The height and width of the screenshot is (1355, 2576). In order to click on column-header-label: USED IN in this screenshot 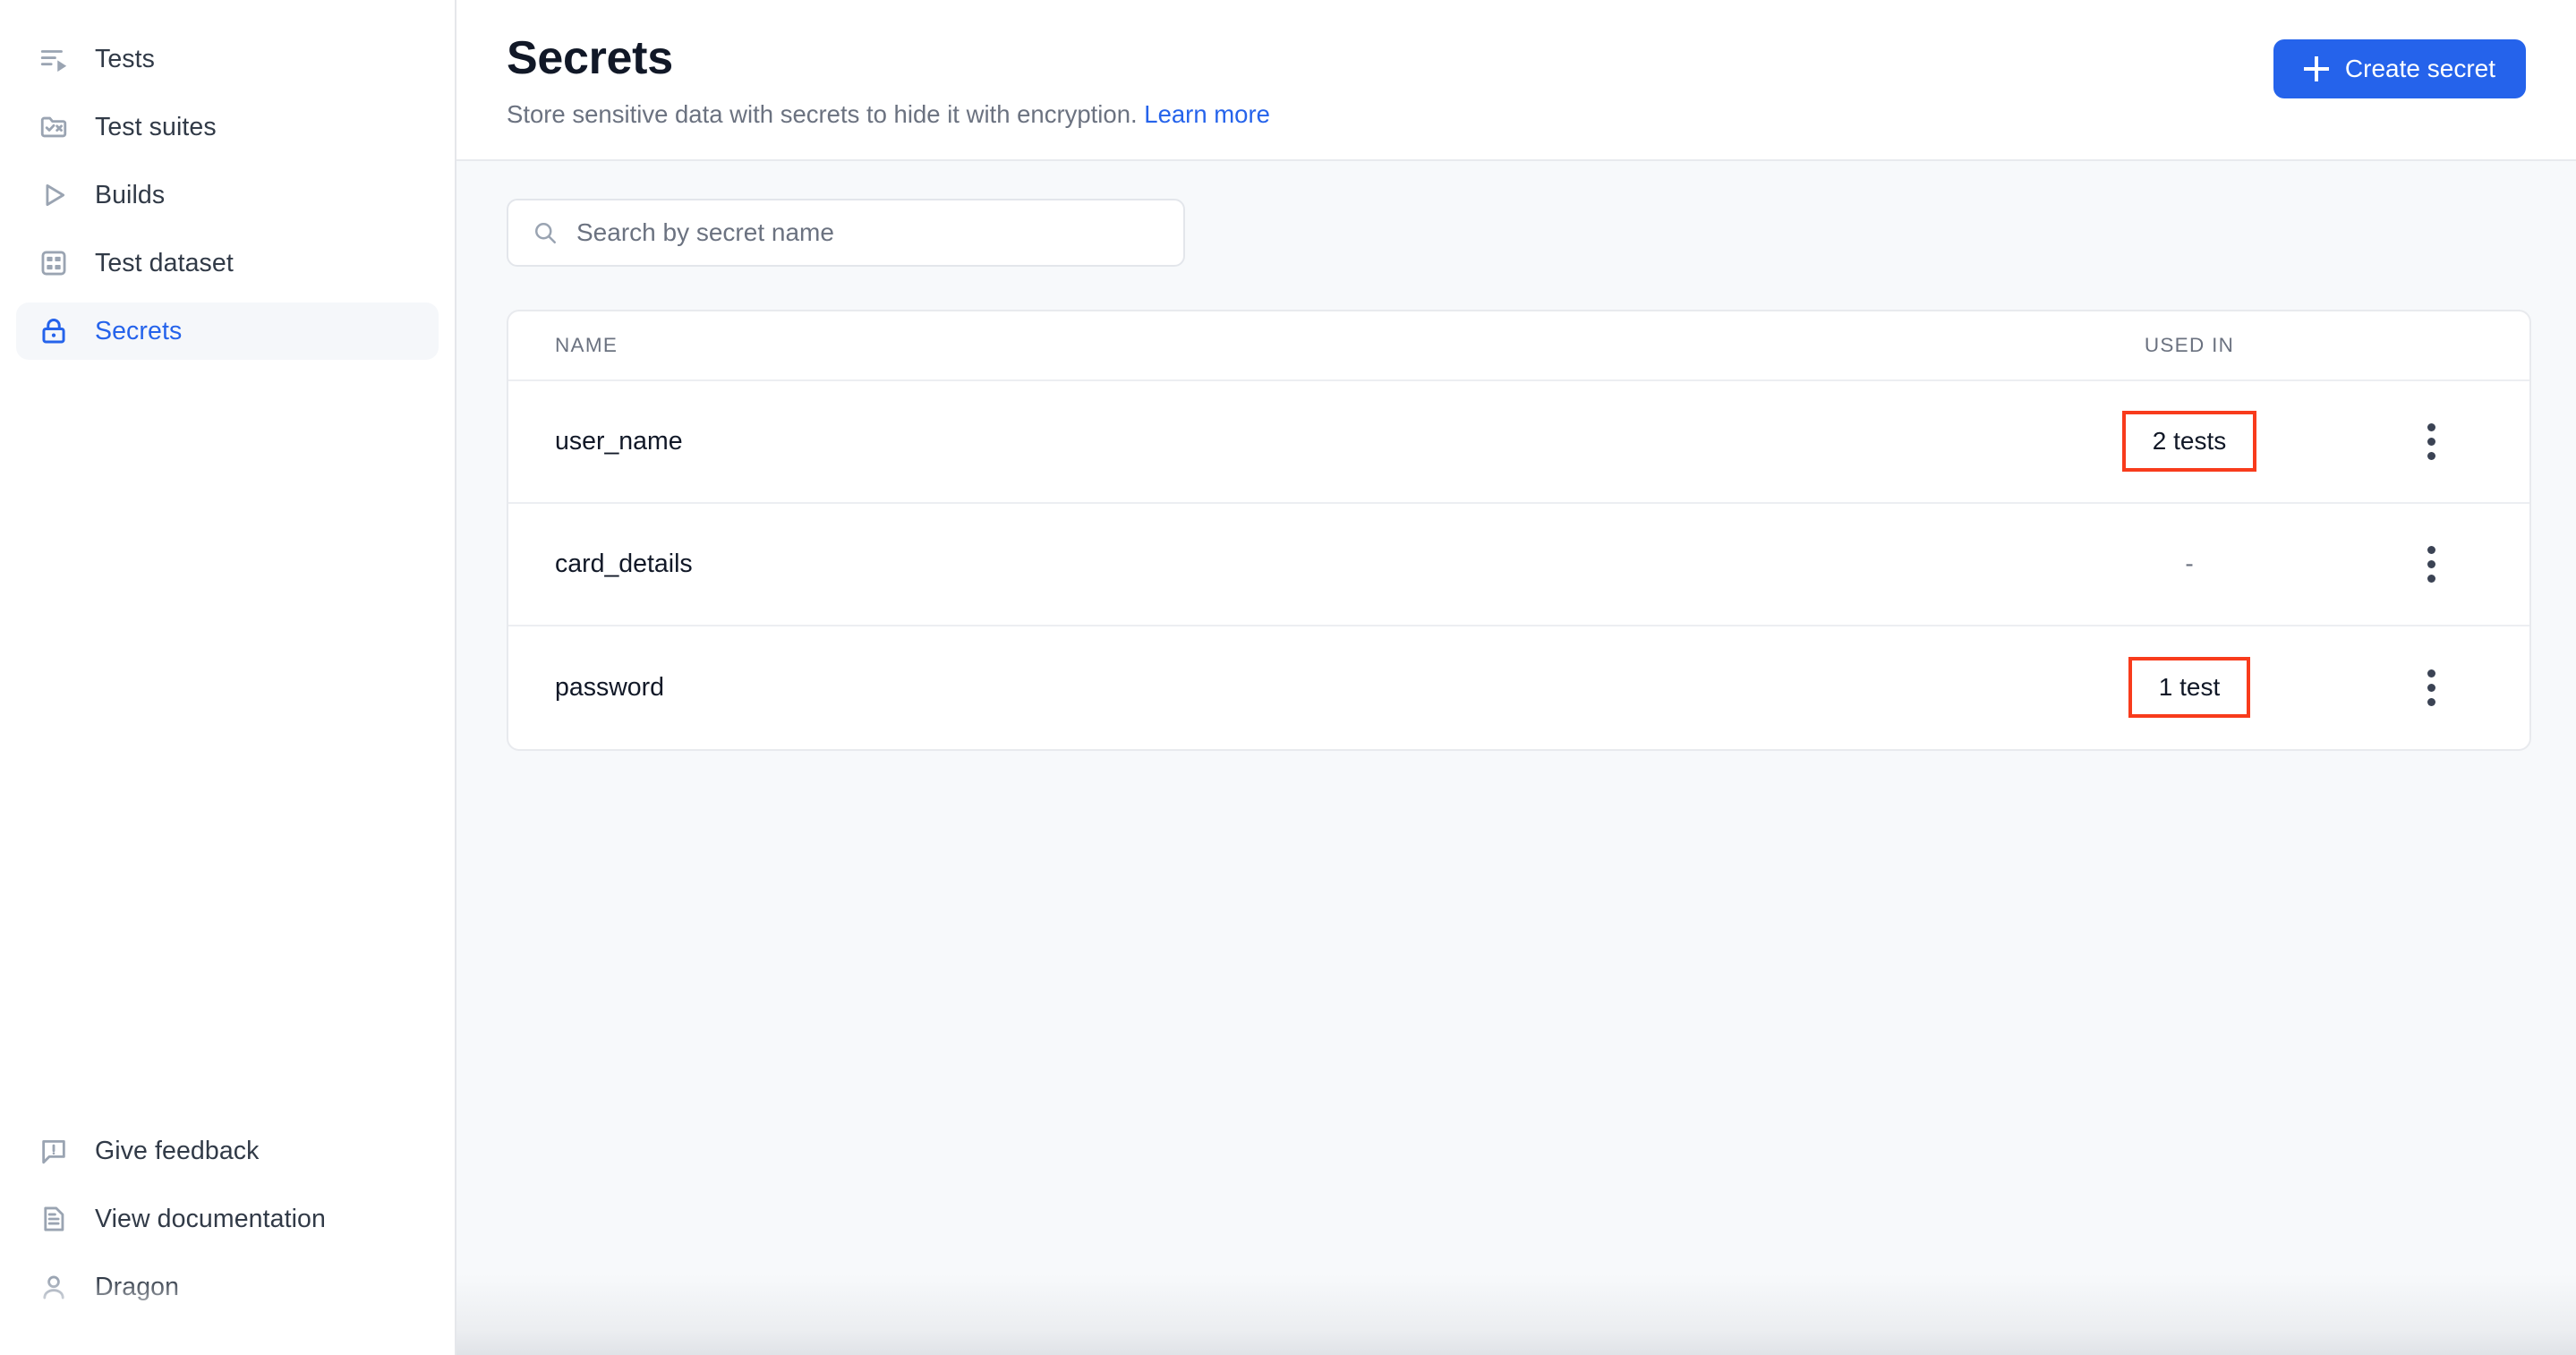, I will do `click(2189, 344)`.